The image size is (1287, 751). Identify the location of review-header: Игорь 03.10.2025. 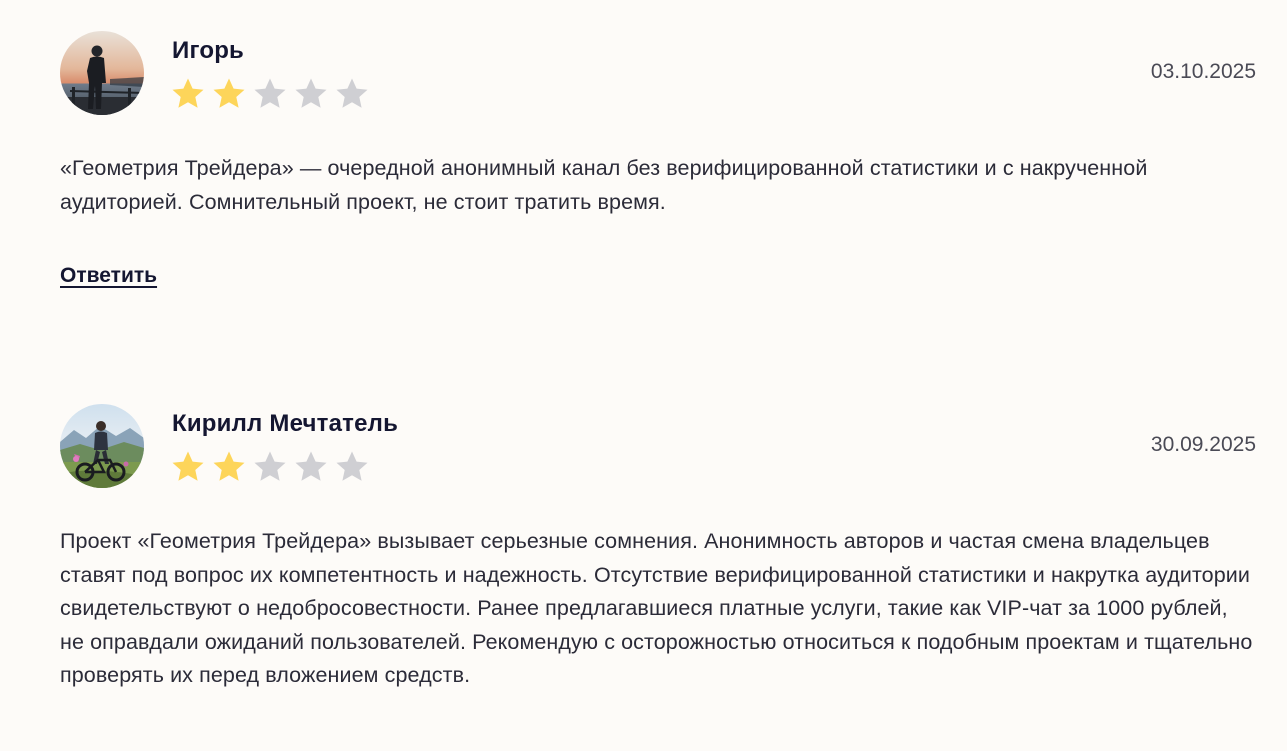
(658, 73).